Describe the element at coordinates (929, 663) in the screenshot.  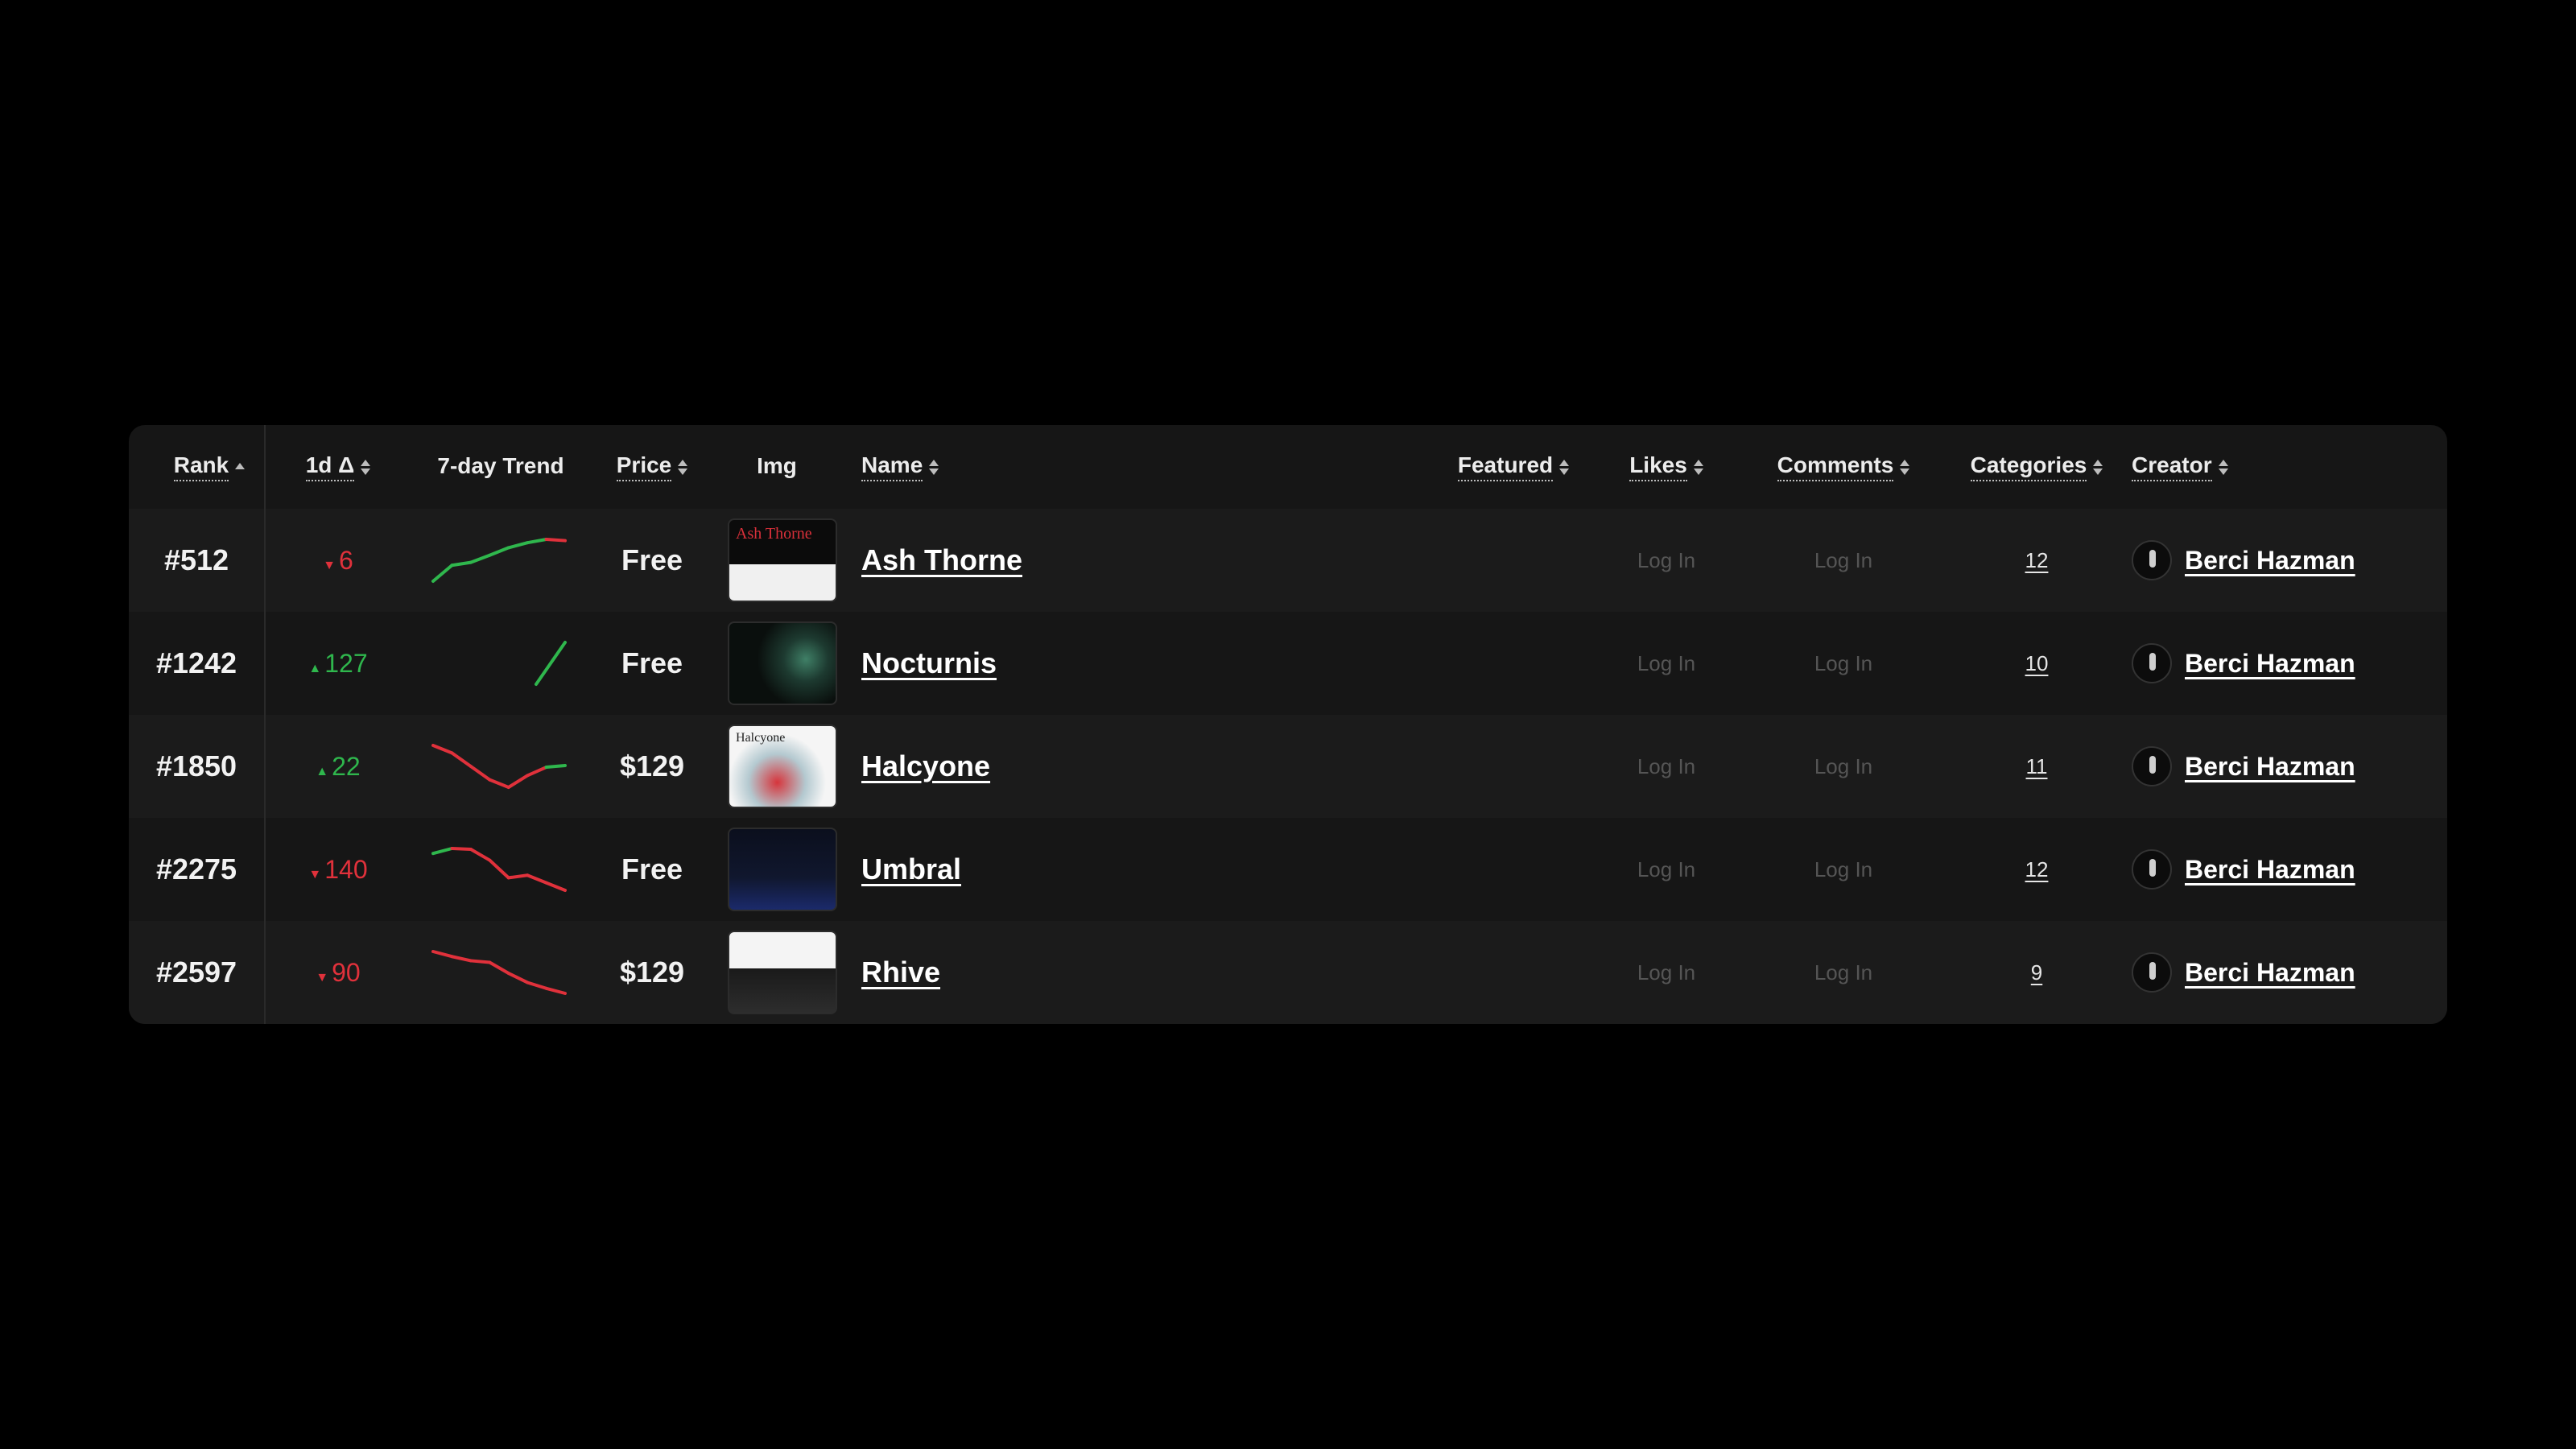
I see `theme-name-link: Nocturnis` at that location.